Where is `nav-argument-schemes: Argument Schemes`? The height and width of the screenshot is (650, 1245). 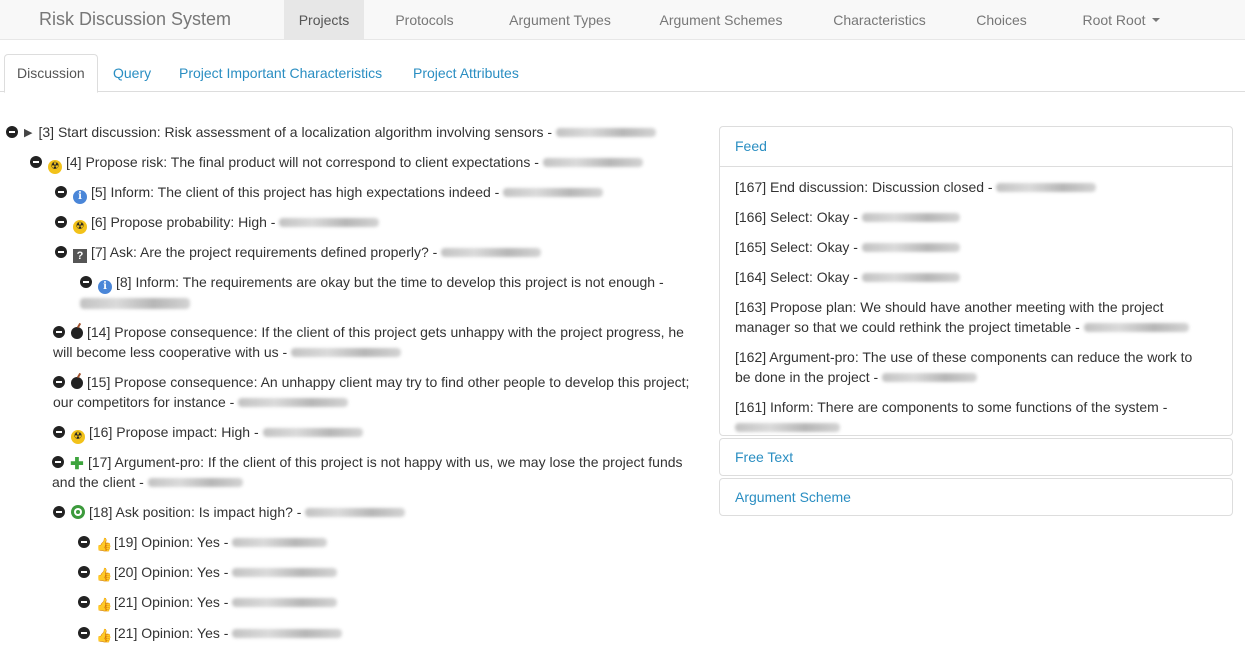 nav-argument-schemes: Argument Schemes is located at coordinates (721, 19).